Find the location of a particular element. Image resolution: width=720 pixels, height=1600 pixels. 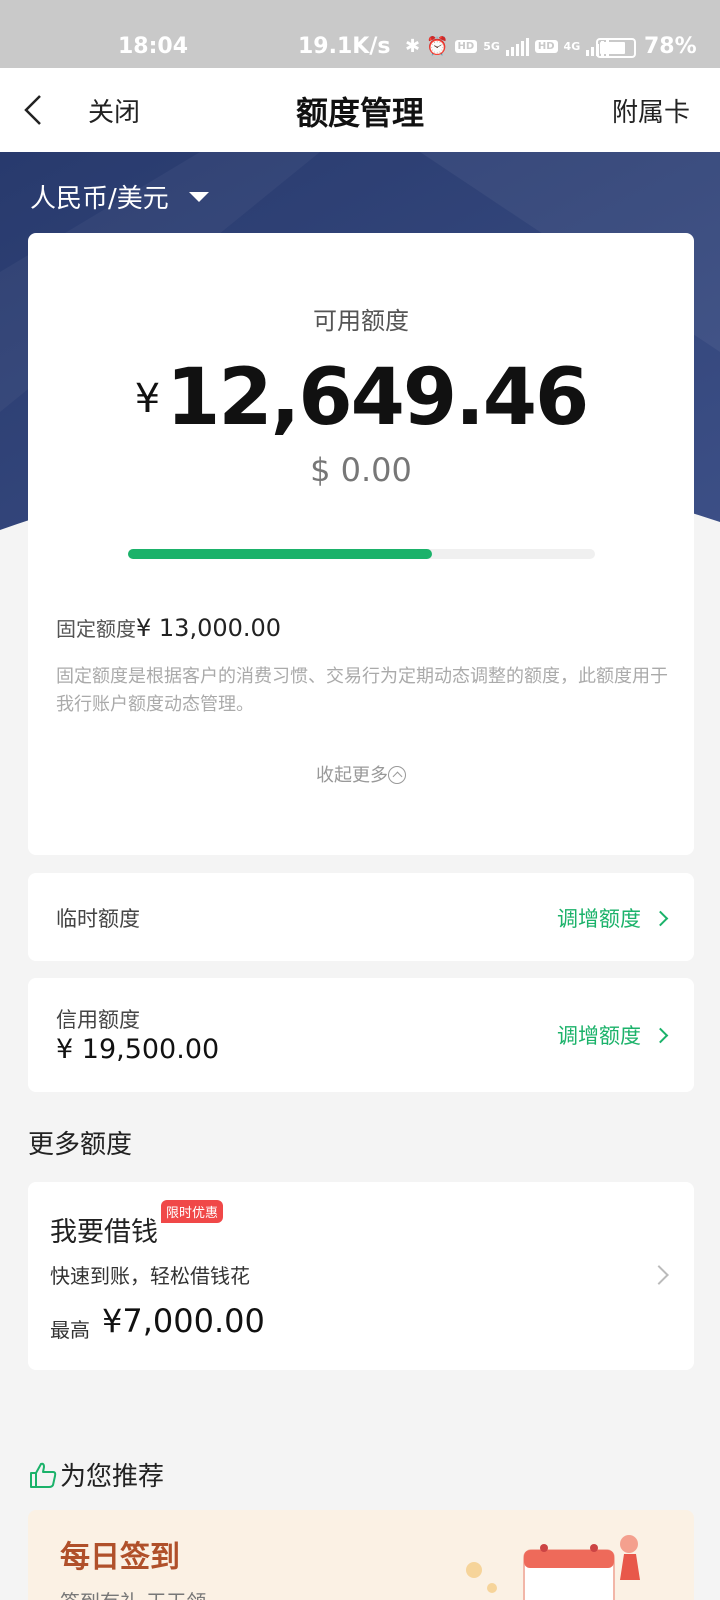

credit-limit-adjust-button: 调增额度 is located at coordinates (613, 1035).